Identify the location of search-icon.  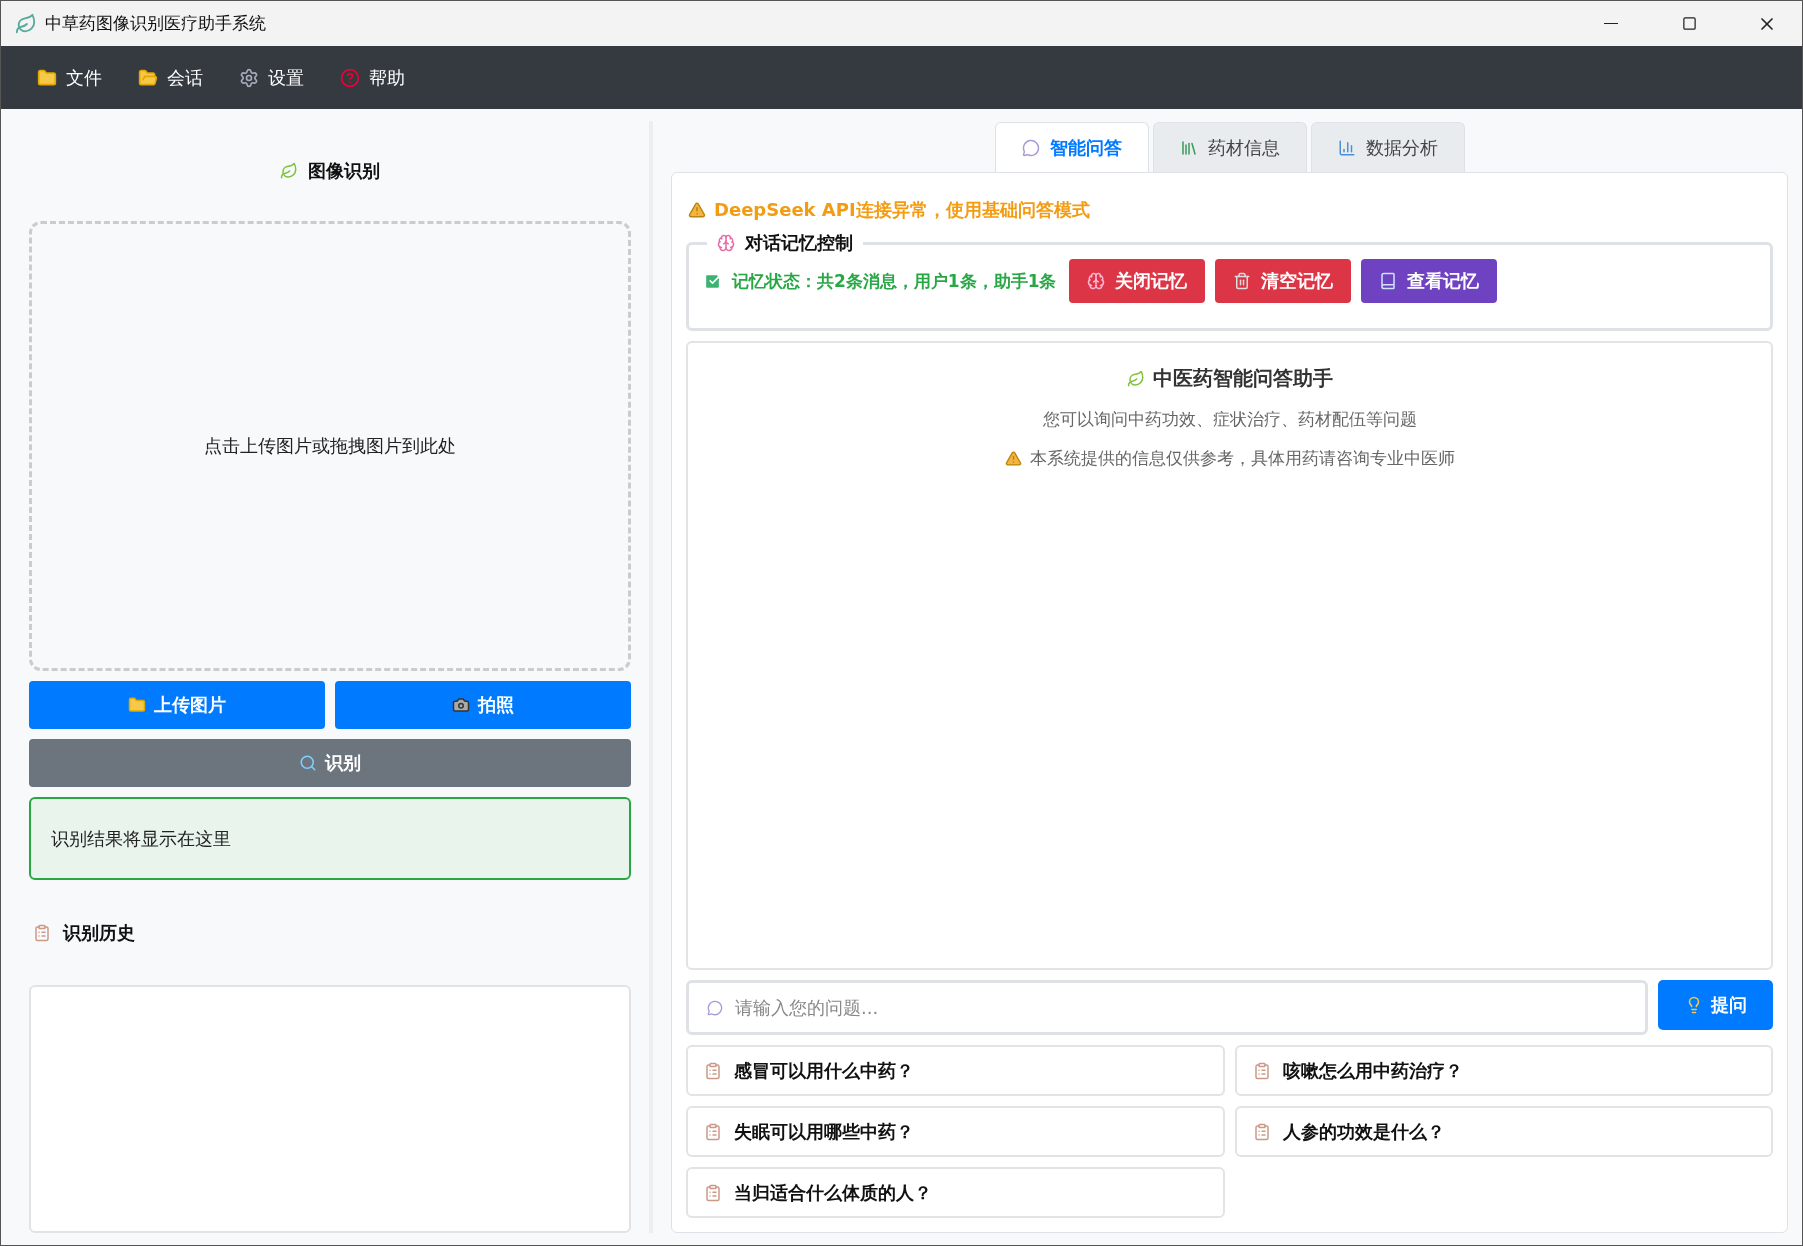
(308, 763).